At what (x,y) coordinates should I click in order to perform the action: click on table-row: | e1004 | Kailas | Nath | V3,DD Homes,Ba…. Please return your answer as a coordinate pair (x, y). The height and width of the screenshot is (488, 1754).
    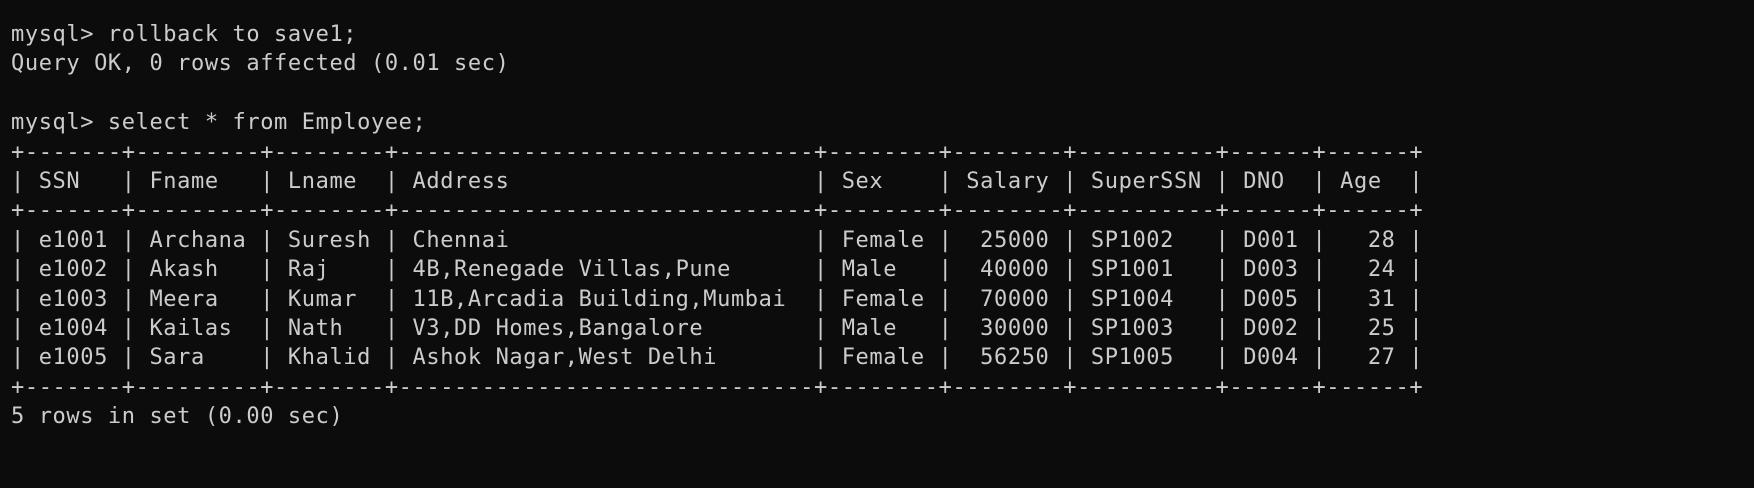
    Looking at the image, I should click on (717, 328).